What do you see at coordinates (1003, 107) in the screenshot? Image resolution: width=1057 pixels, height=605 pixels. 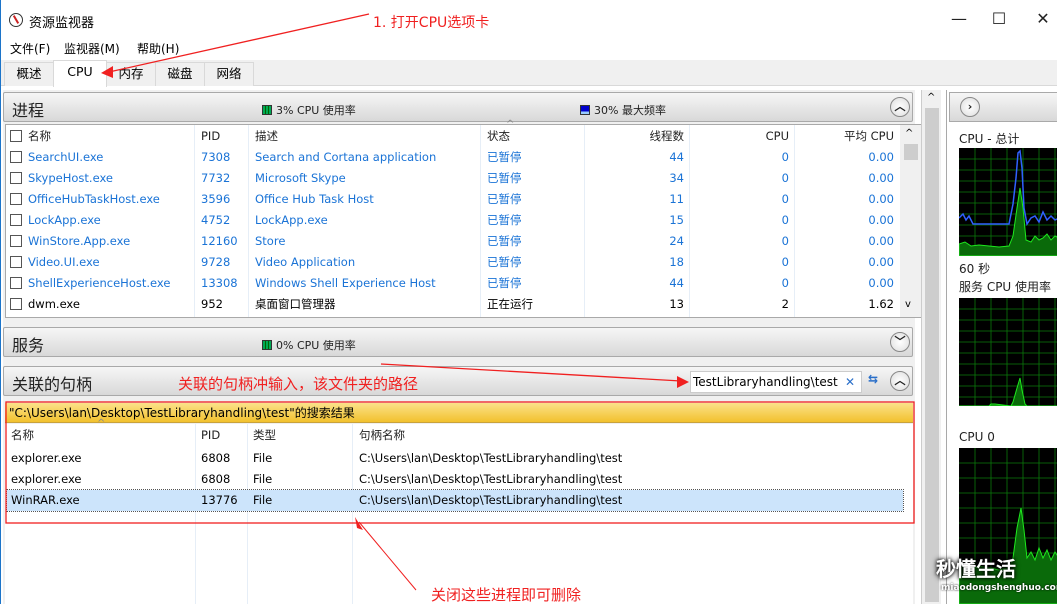 I see `graph-pane-header: ›` at bounding box center [1003, 107].